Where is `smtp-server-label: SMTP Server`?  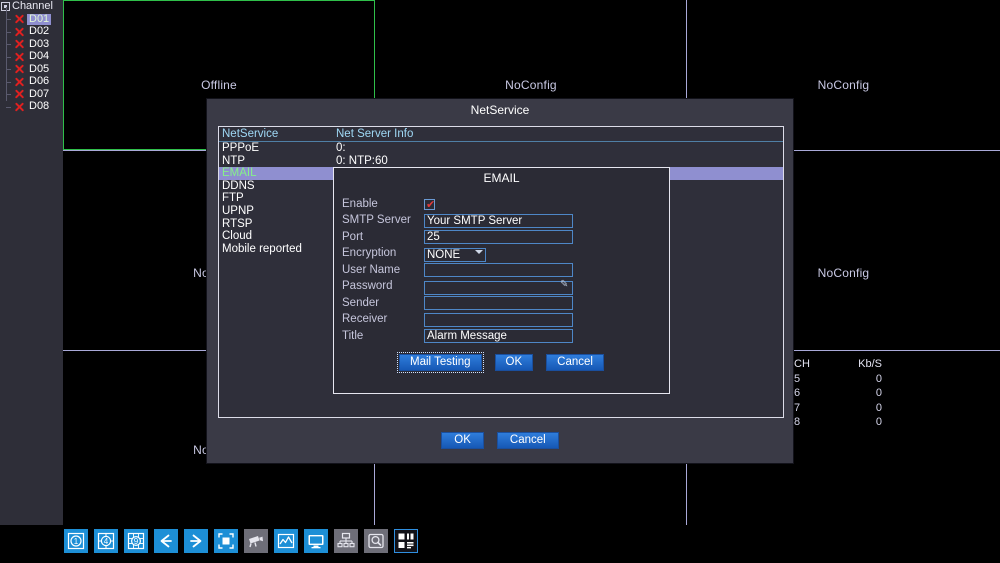
smtp-server-label: SMTP Server is located at coordinates (376, 220).